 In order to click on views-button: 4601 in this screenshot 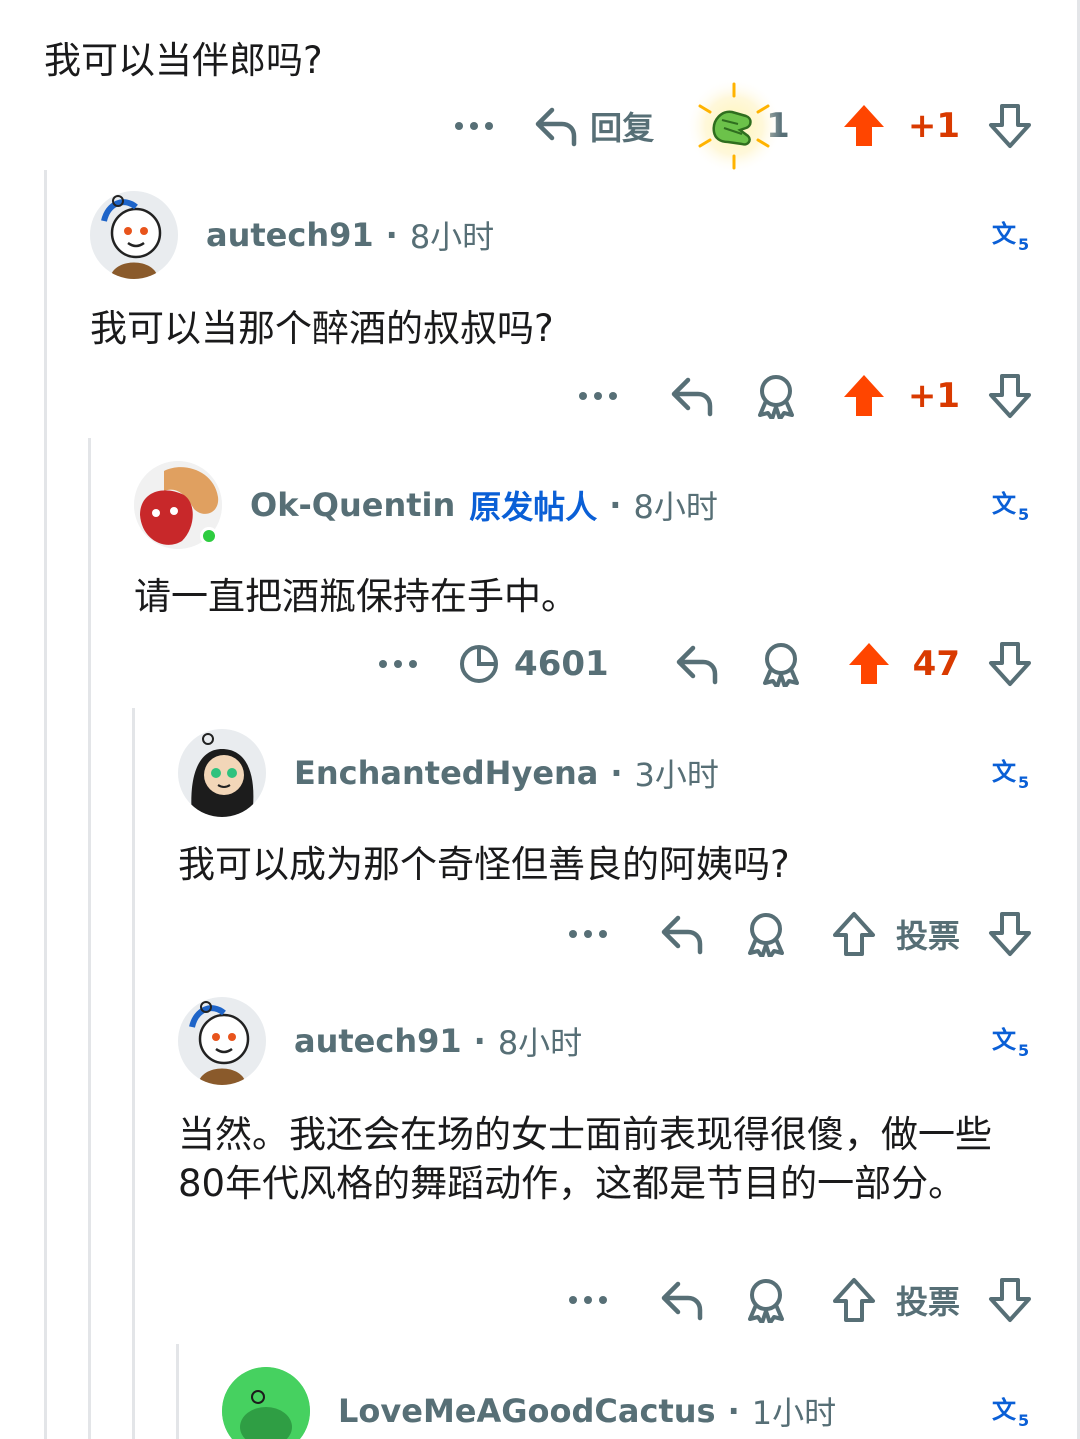, I will do `click(533, 664)`.